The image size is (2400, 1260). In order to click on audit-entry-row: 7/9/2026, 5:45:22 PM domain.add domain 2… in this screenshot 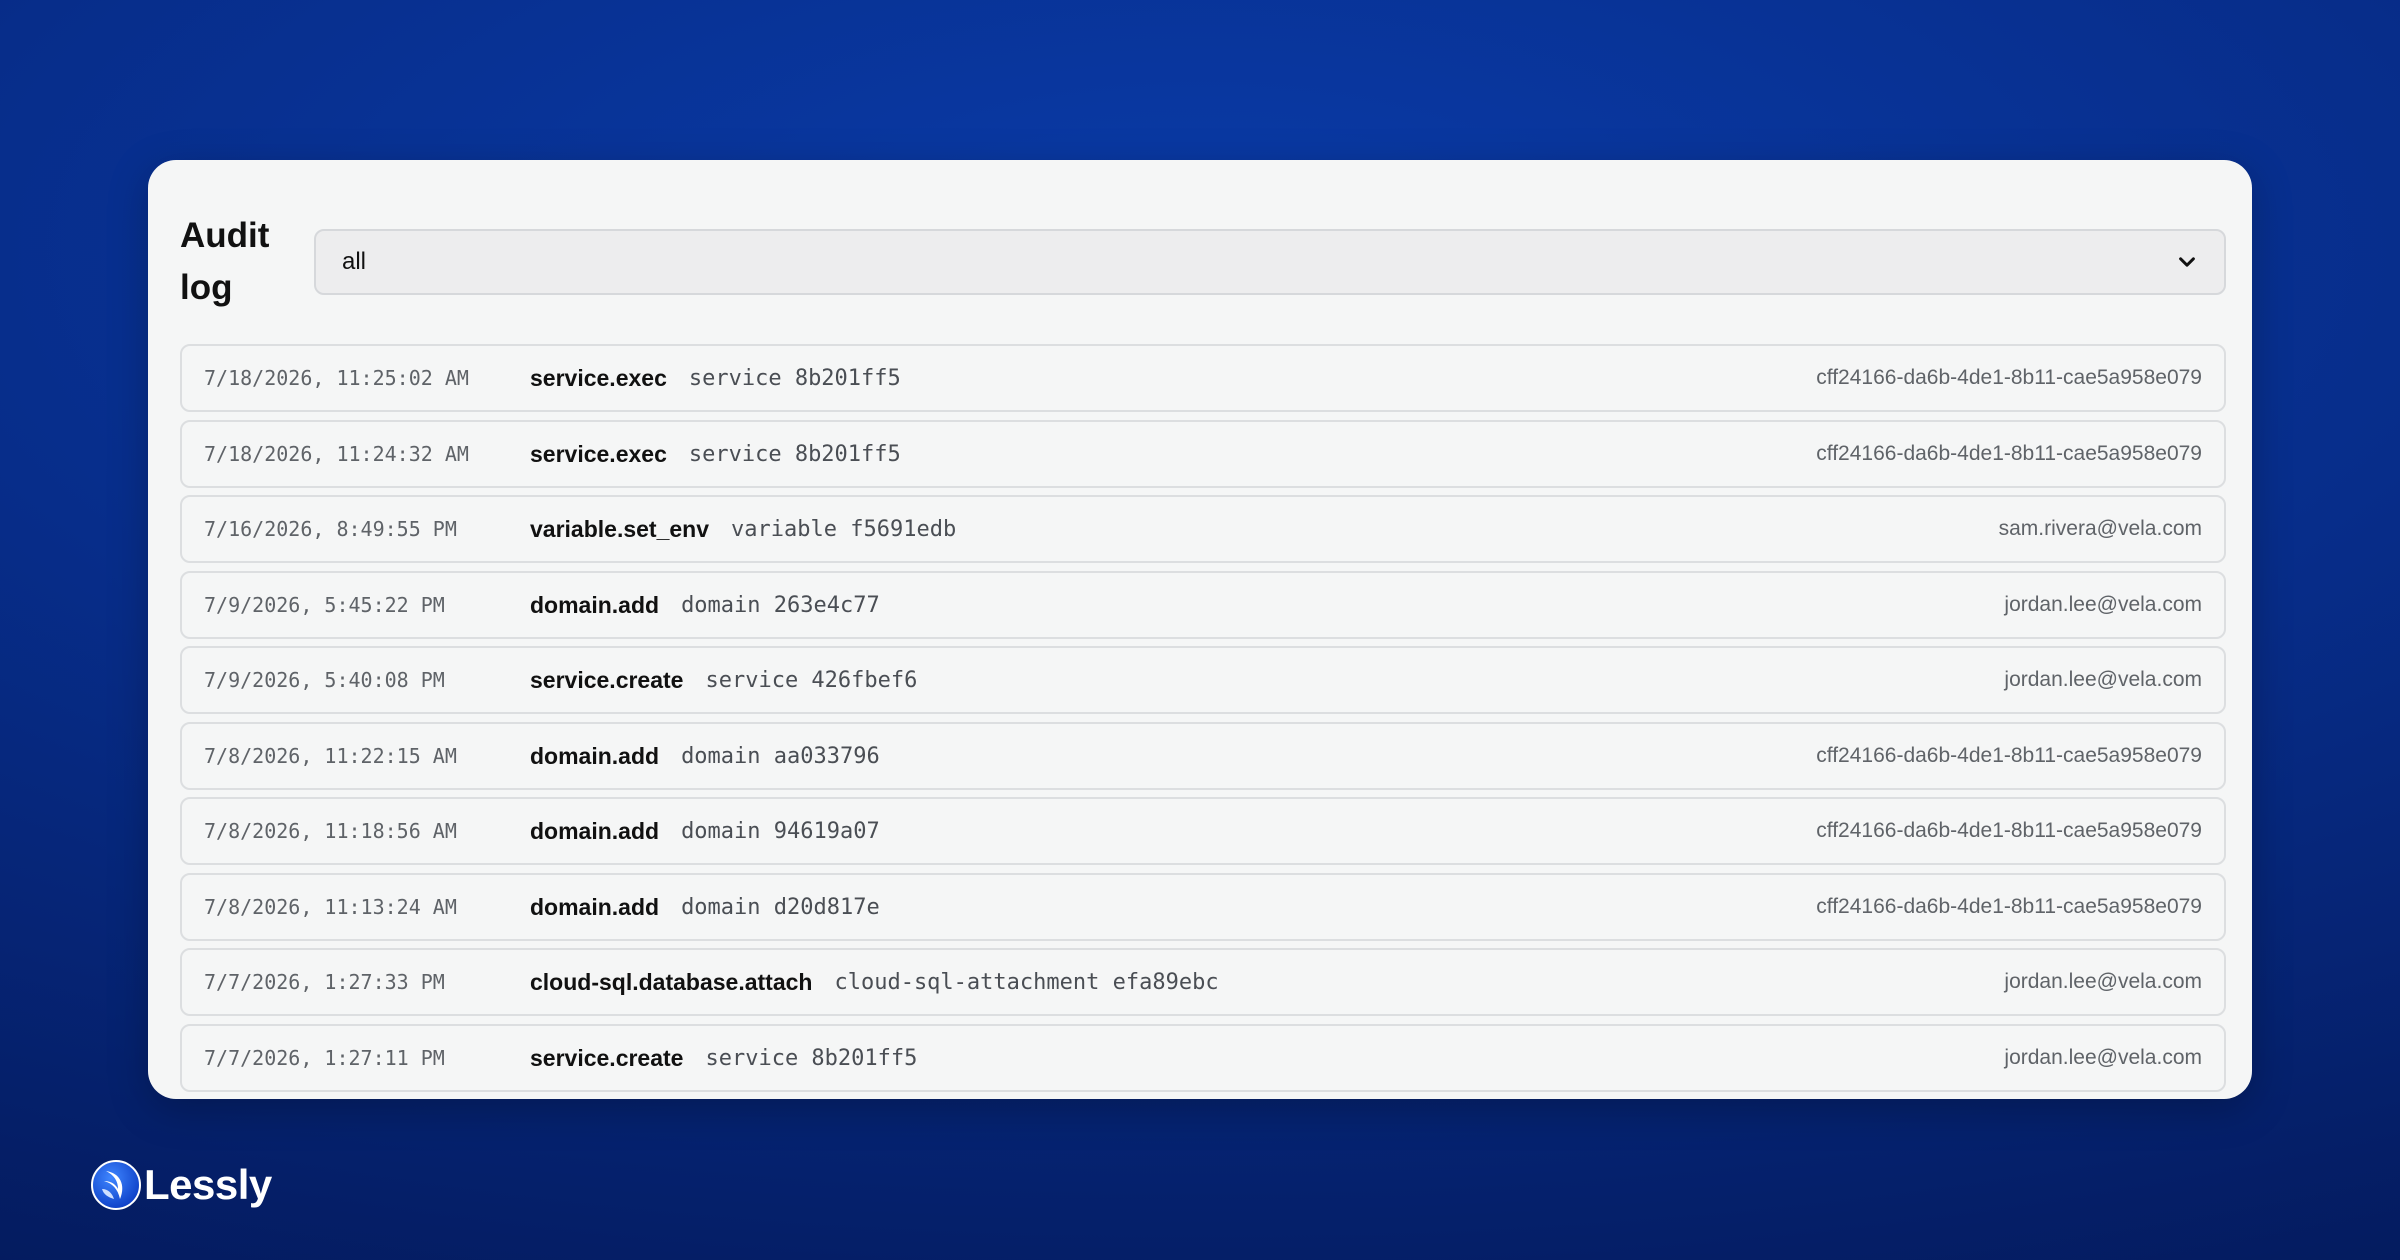, I will do `click(1203, 605)`.